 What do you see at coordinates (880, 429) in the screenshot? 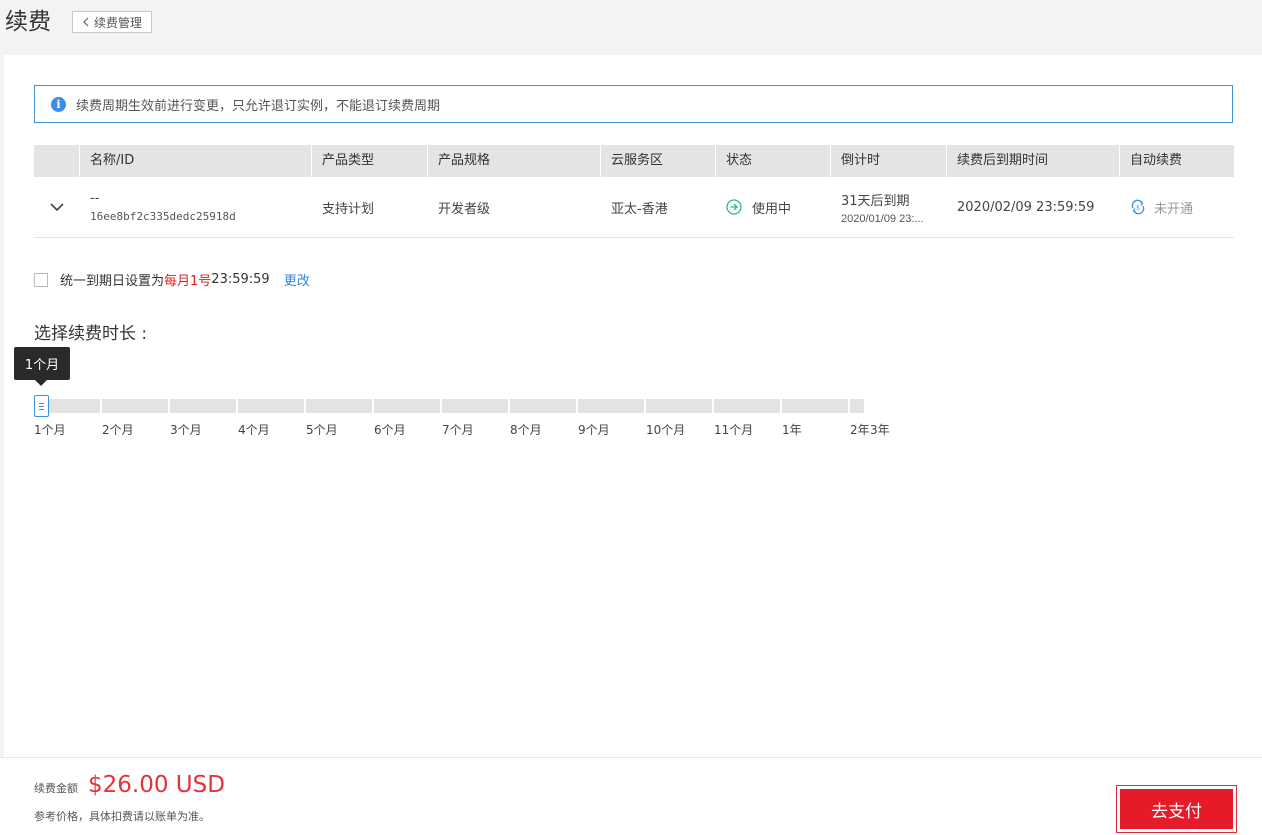
I see `duration-option-label: 3年` at bounding box center [880, 429].